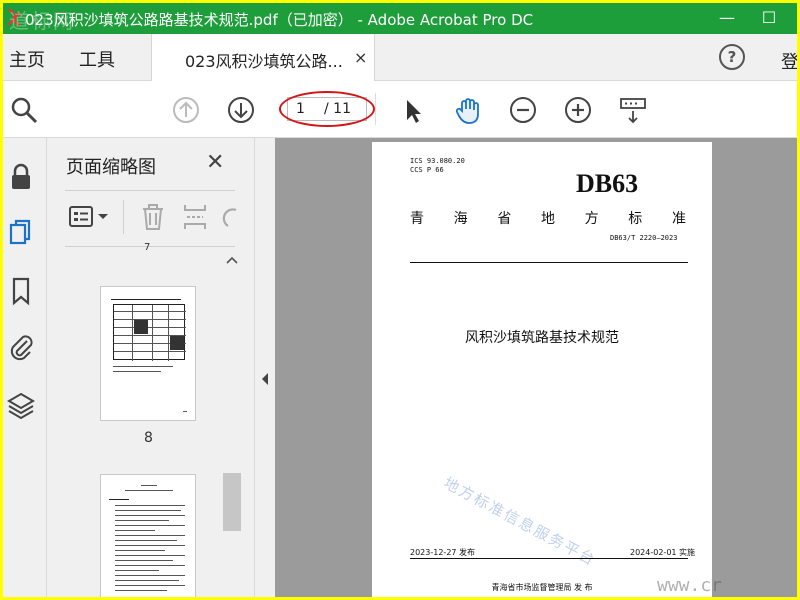  What do you see at coordinates (327, 109) in the screenshot?
I see `highlight-annotation` at bounding box center [327, 109].